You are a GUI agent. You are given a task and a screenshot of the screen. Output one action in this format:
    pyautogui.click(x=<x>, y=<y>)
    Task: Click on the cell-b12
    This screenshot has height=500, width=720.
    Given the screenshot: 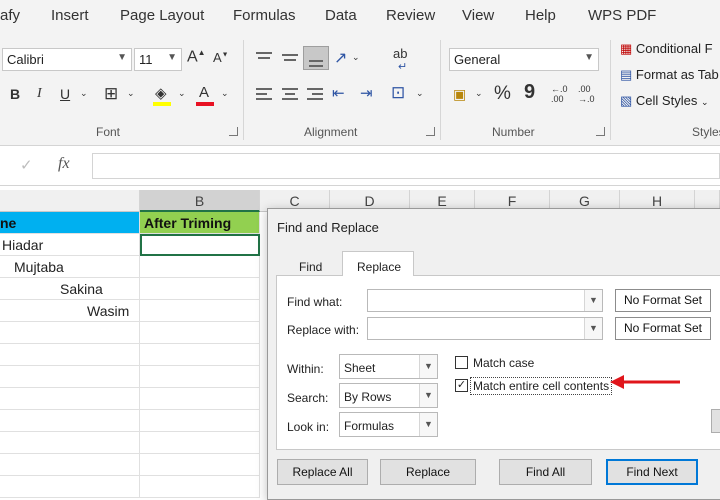 What is the action you would take?
    pyautogui.click(x=200, y=465)
    